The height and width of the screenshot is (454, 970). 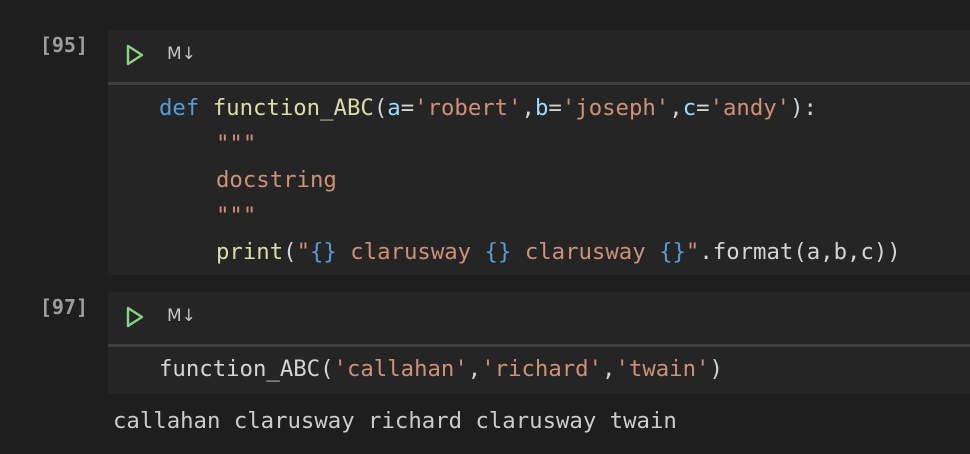 What do you see at coordinates (63, 307) in the screenshot?
I see `execution-count: [97]` at bounding box center [63, 307].